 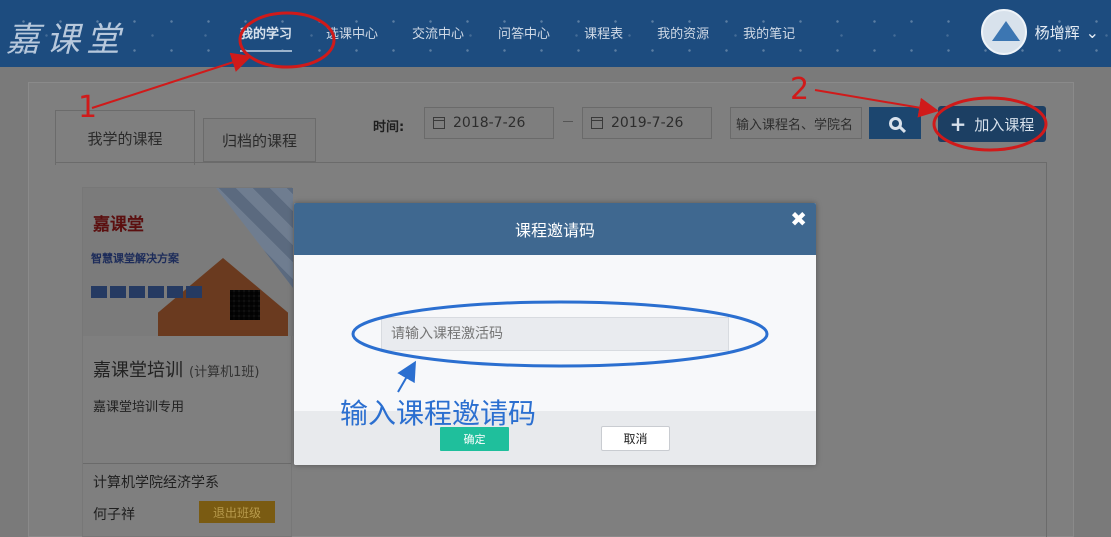 I want to click on card-divider, so click(x=187, y=463).